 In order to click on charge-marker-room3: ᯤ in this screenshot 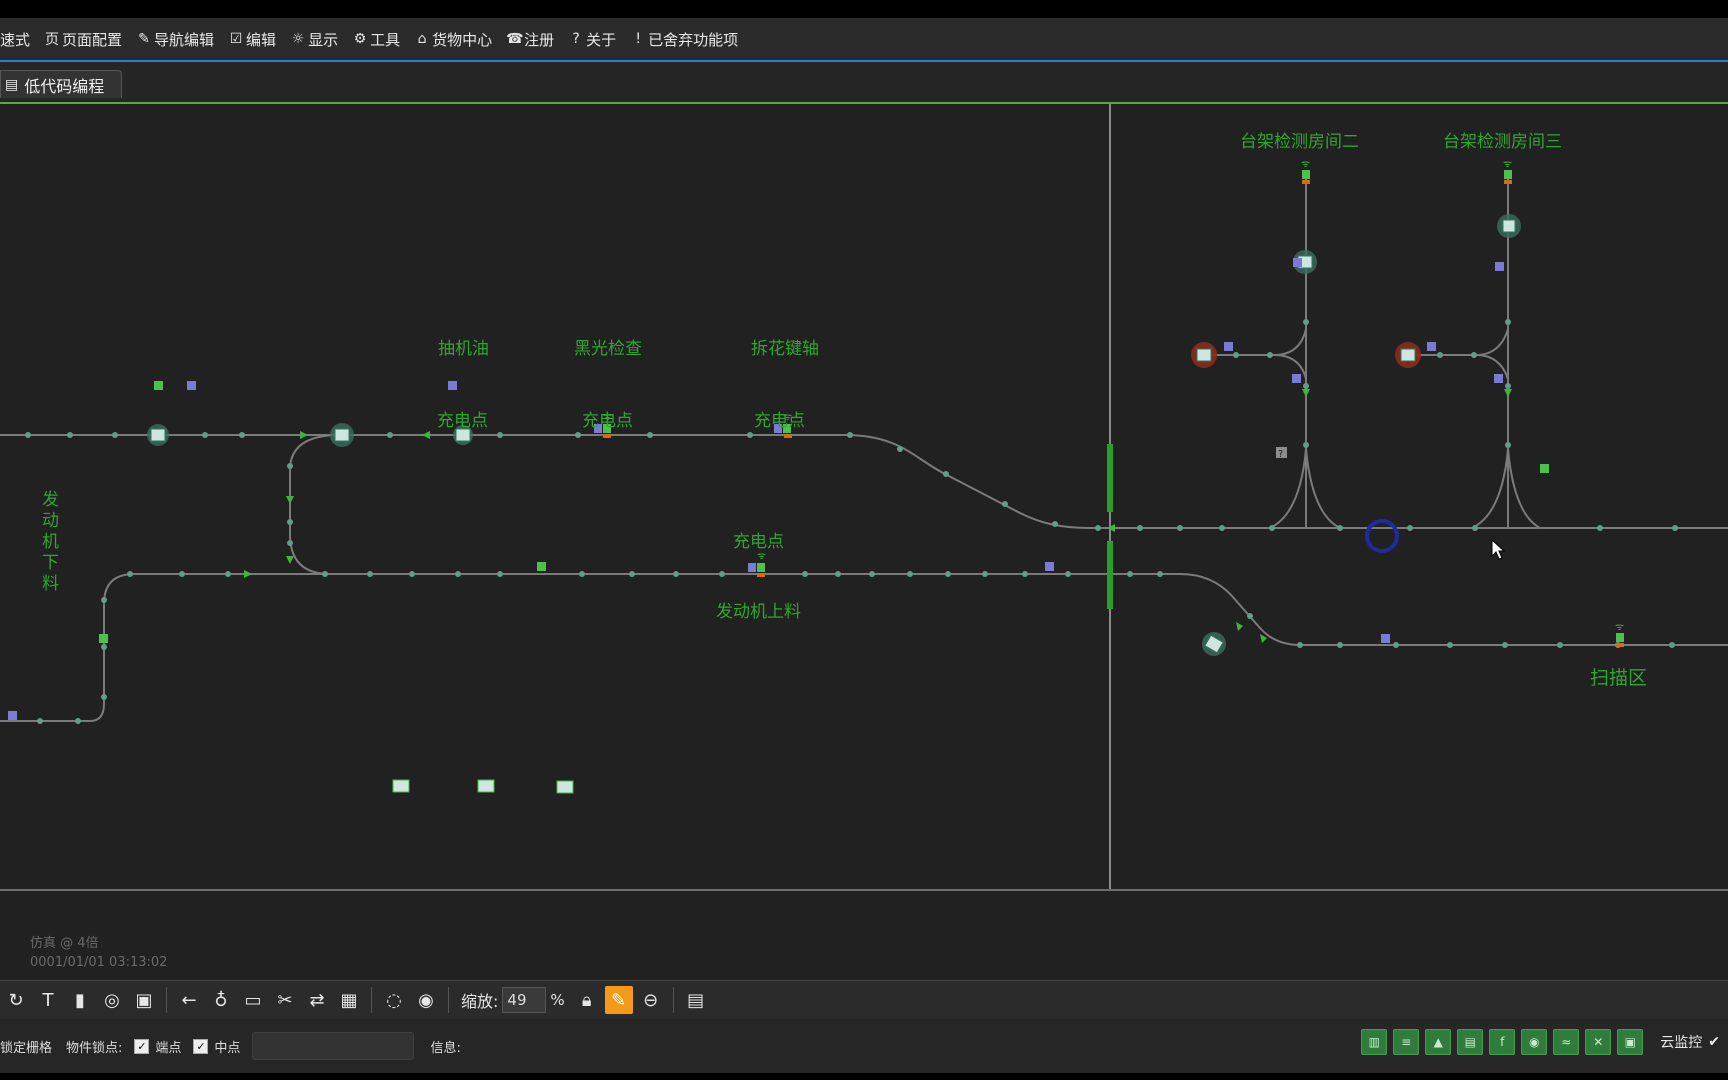, I will do `click(1507, 171)`.